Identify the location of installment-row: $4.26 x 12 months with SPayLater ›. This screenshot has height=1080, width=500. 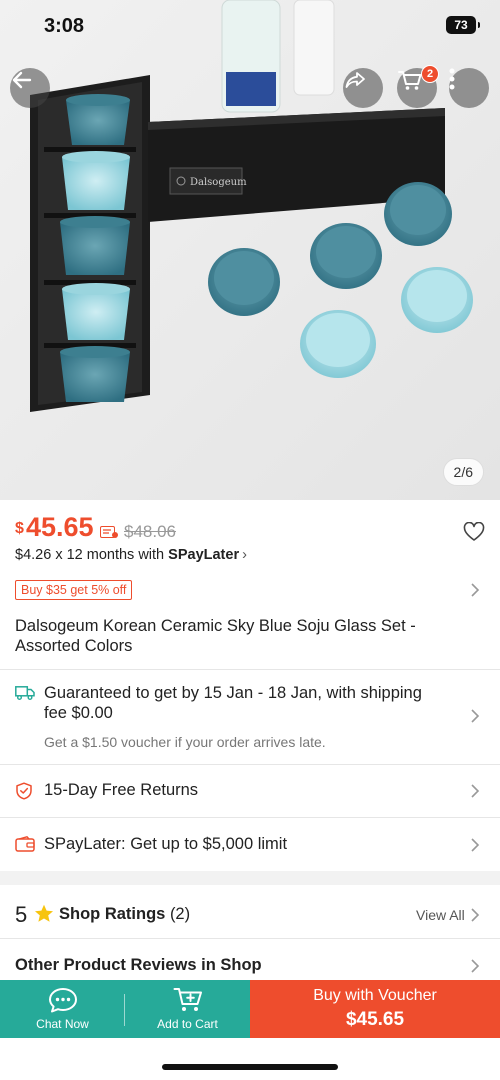
(131, 555).